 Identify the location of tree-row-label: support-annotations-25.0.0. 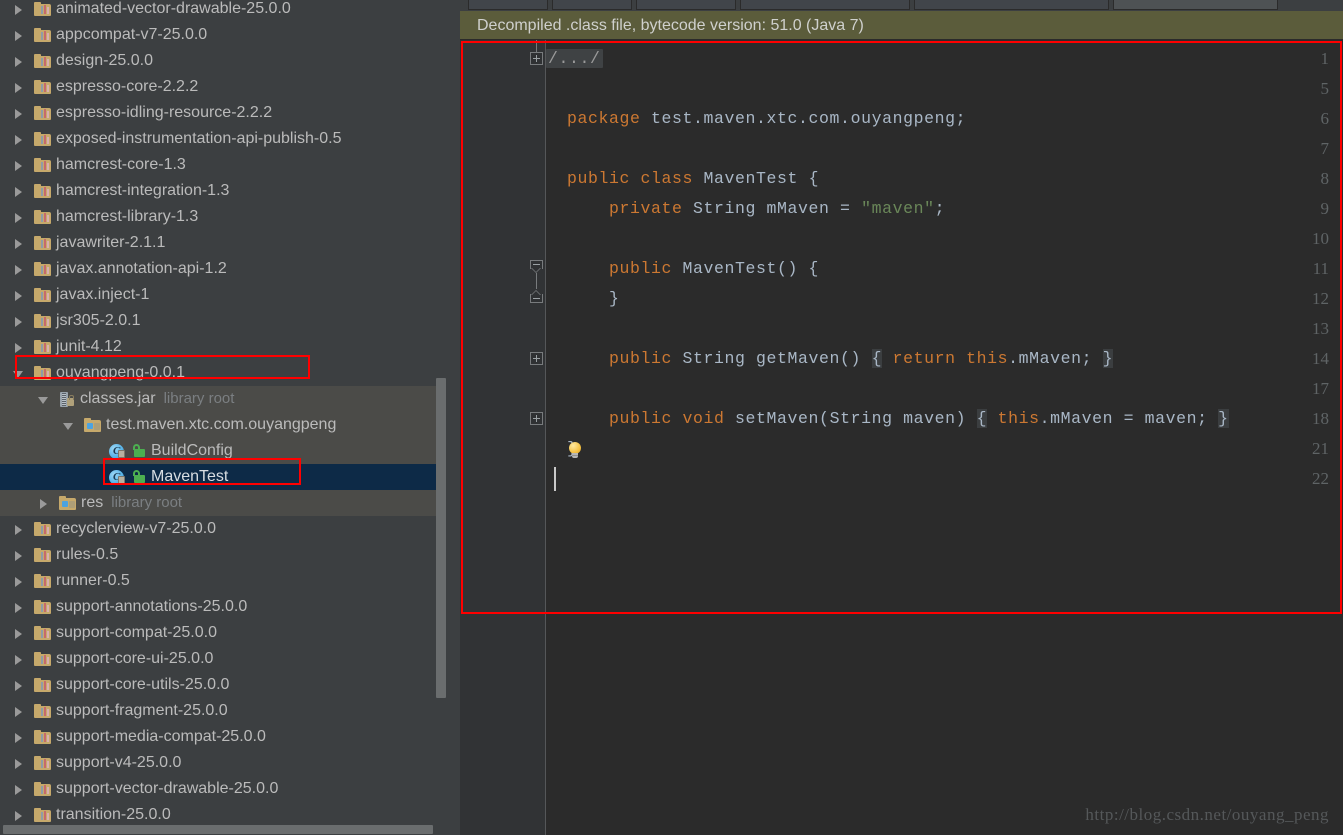
(152, 606).